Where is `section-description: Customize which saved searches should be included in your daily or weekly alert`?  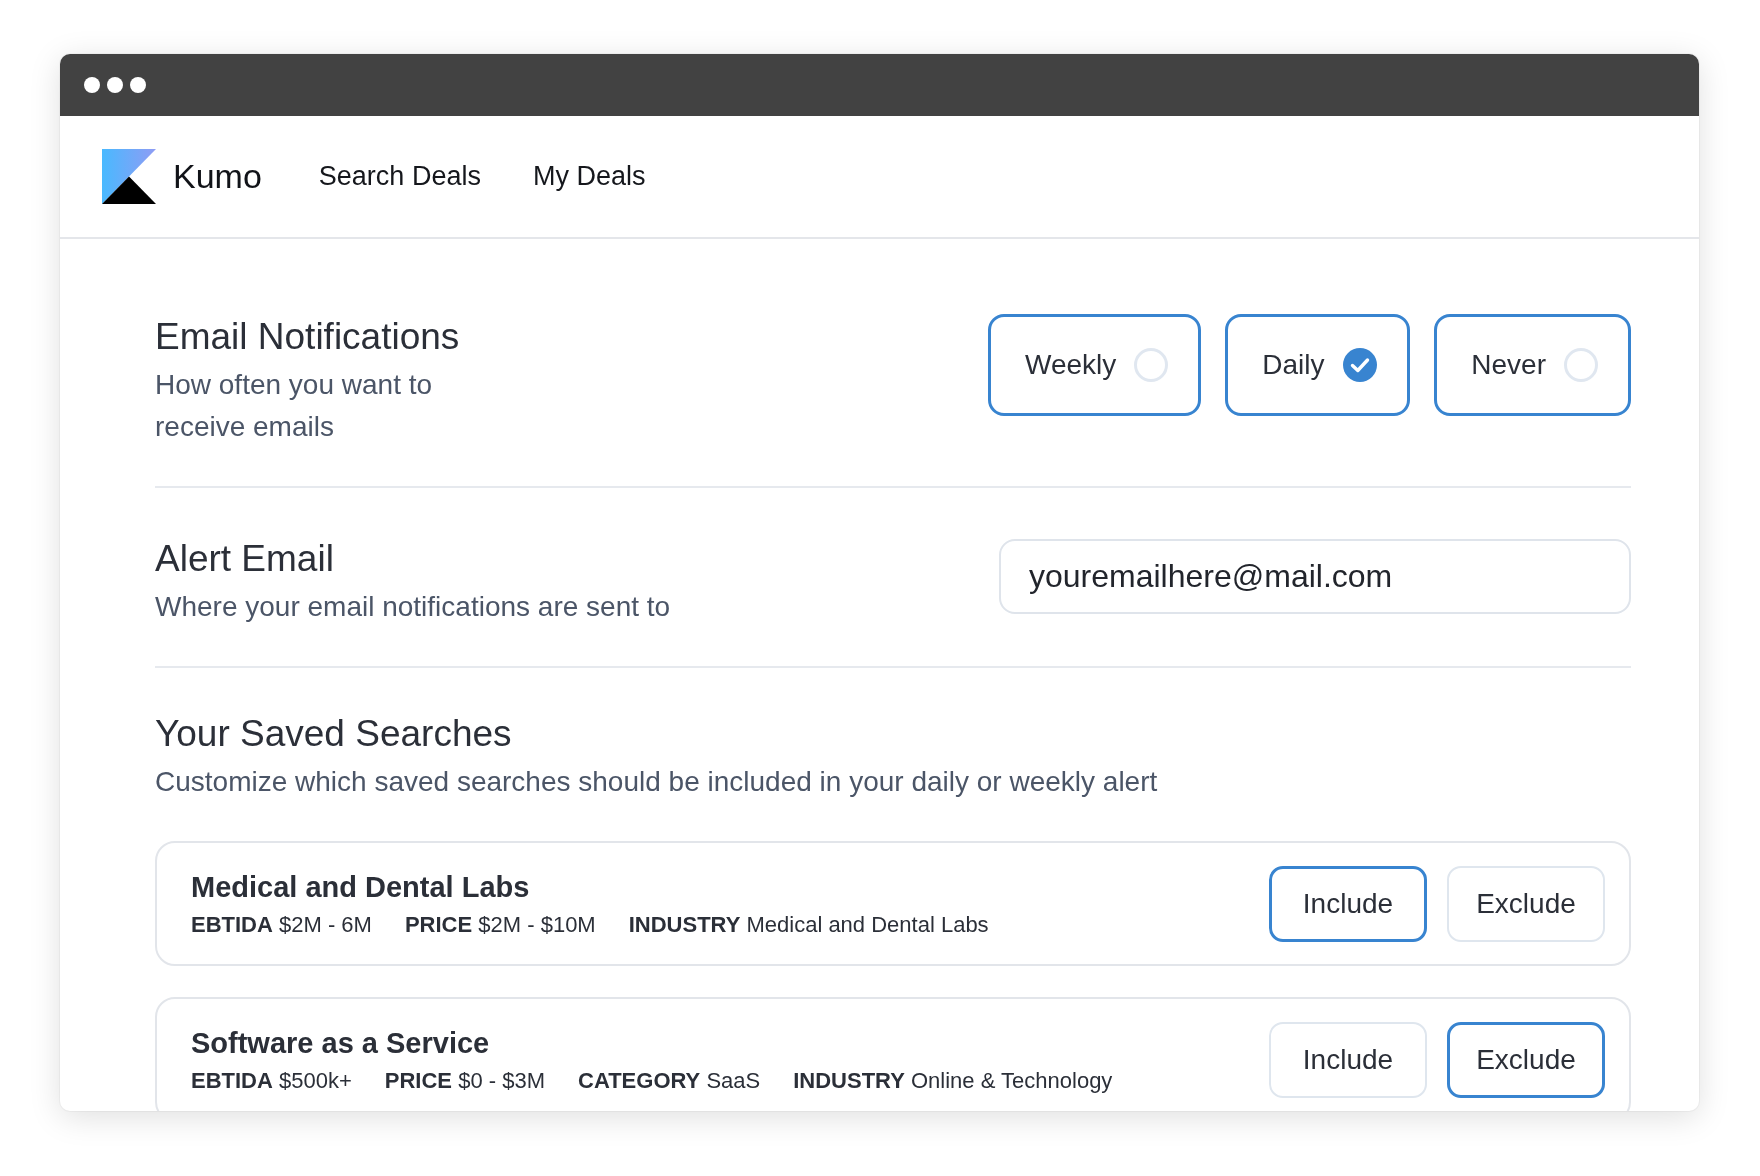 section-description: Customize which saved searches should be included in your daily or weekly alert is located at coordinates (657, 782).